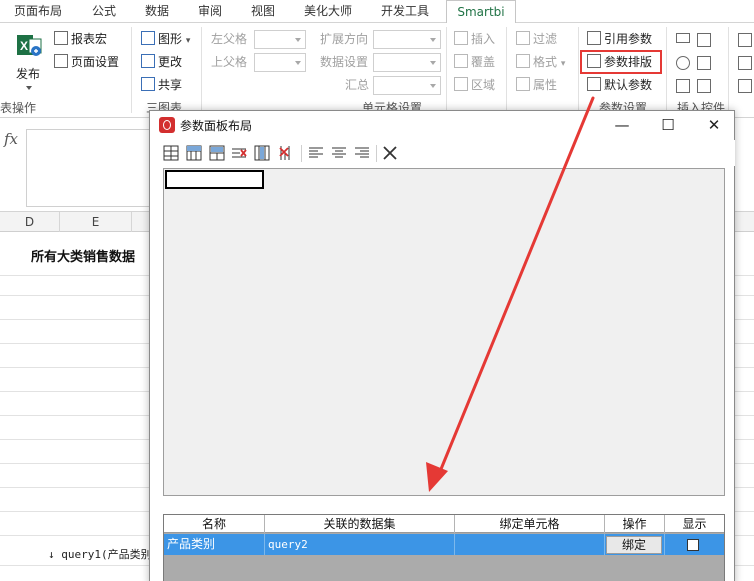 This screenshot has width=754, height=581. What do you see at coordinates (390, 153) in the screenshot?
I see `clear-icon` at bounding box center [390, 153].